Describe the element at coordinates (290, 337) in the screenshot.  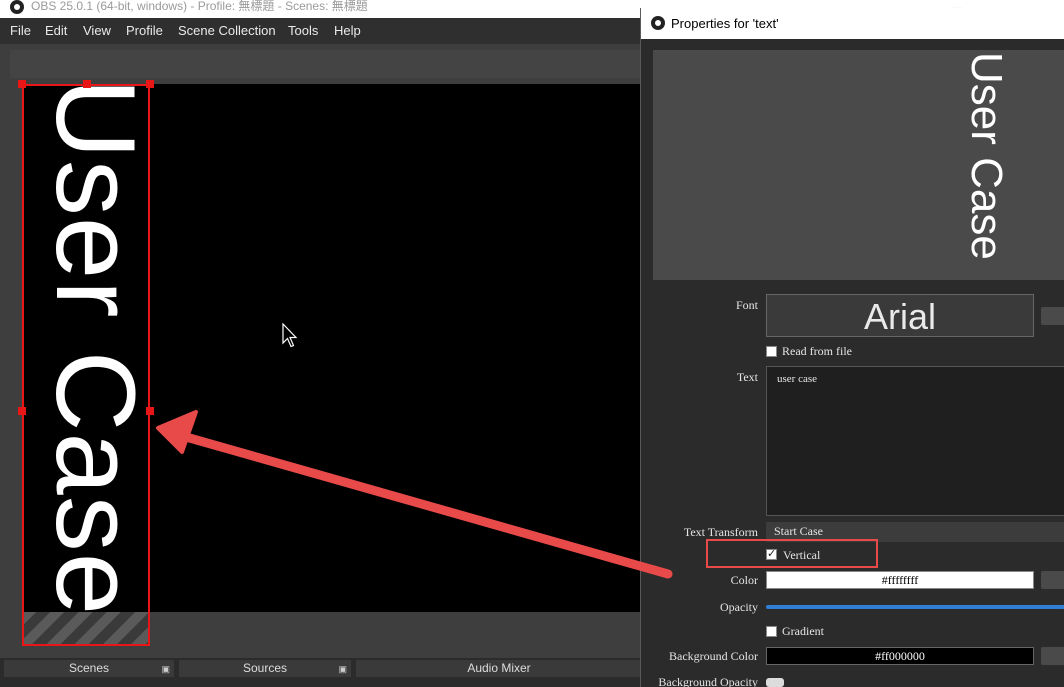
I see `mouse-cursor-icon` at that location.